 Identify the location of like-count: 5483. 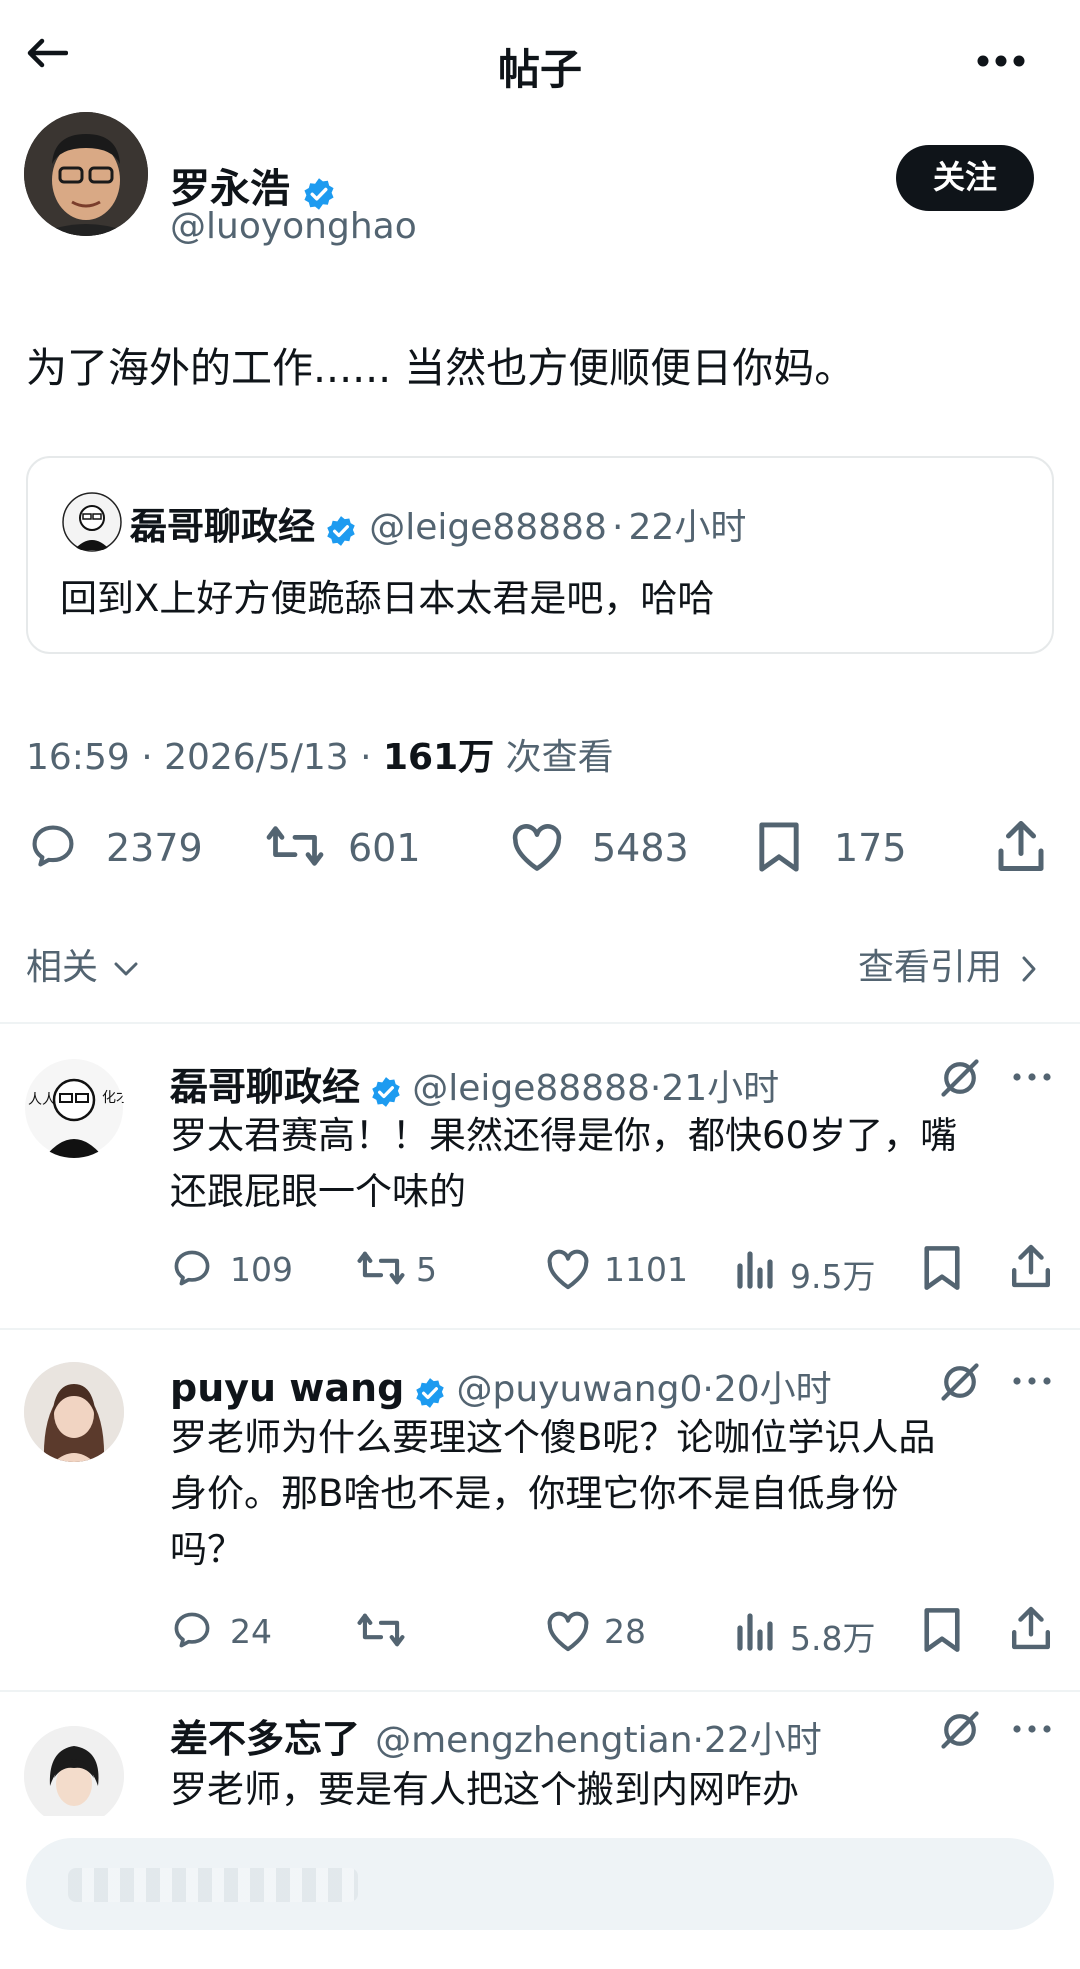
(640, 848).